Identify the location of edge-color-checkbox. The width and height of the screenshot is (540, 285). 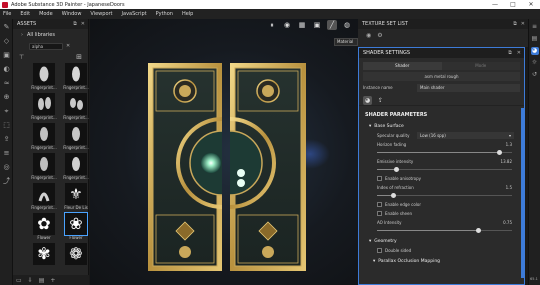
(379, 204).